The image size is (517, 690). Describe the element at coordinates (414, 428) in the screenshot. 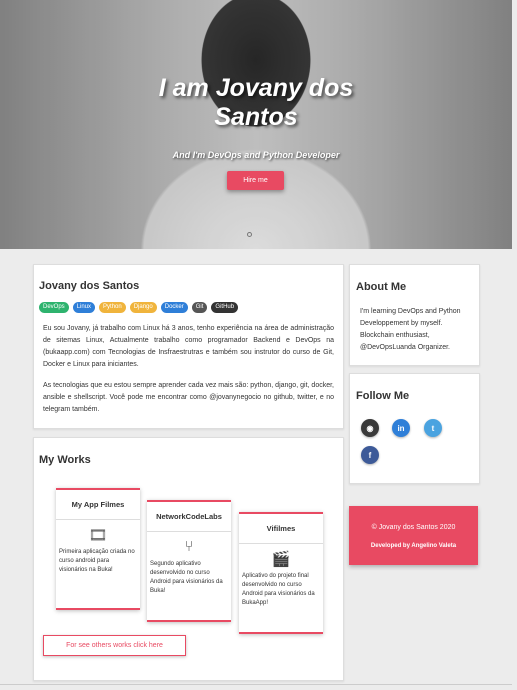

I see `follow-me-card: Follow Me ◉ in t f` at that location.